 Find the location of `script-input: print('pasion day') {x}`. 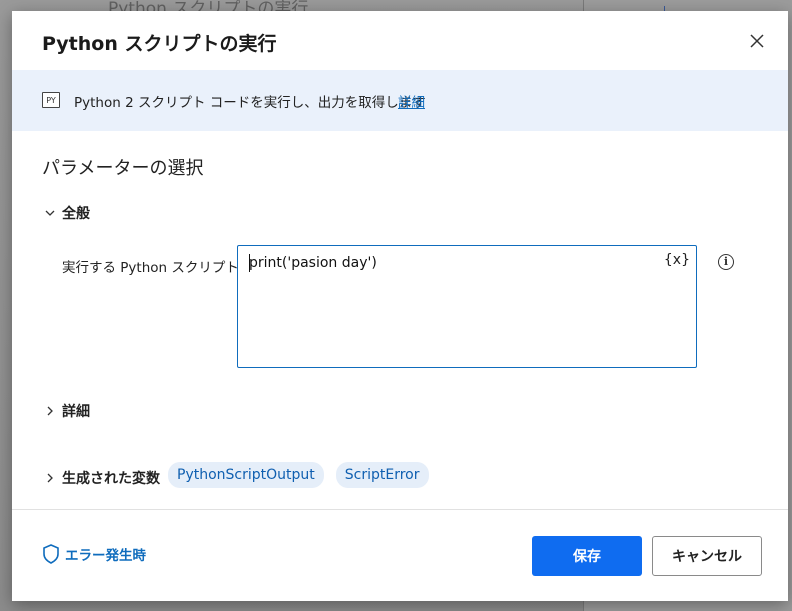

script-input: print('pasion day') {x} is located at coordinates (467, 306).